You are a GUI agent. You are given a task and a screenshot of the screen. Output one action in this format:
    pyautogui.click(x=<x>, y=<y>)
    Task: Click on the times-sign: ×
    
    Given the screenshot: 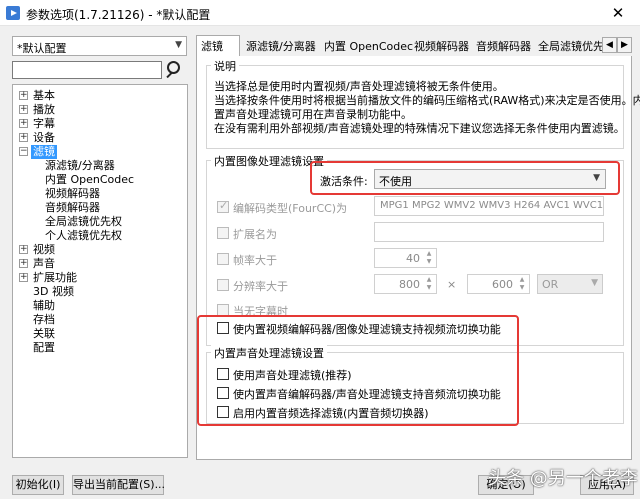 What is the action you would take?
    pyautogui.click(x=452, y=284)
    